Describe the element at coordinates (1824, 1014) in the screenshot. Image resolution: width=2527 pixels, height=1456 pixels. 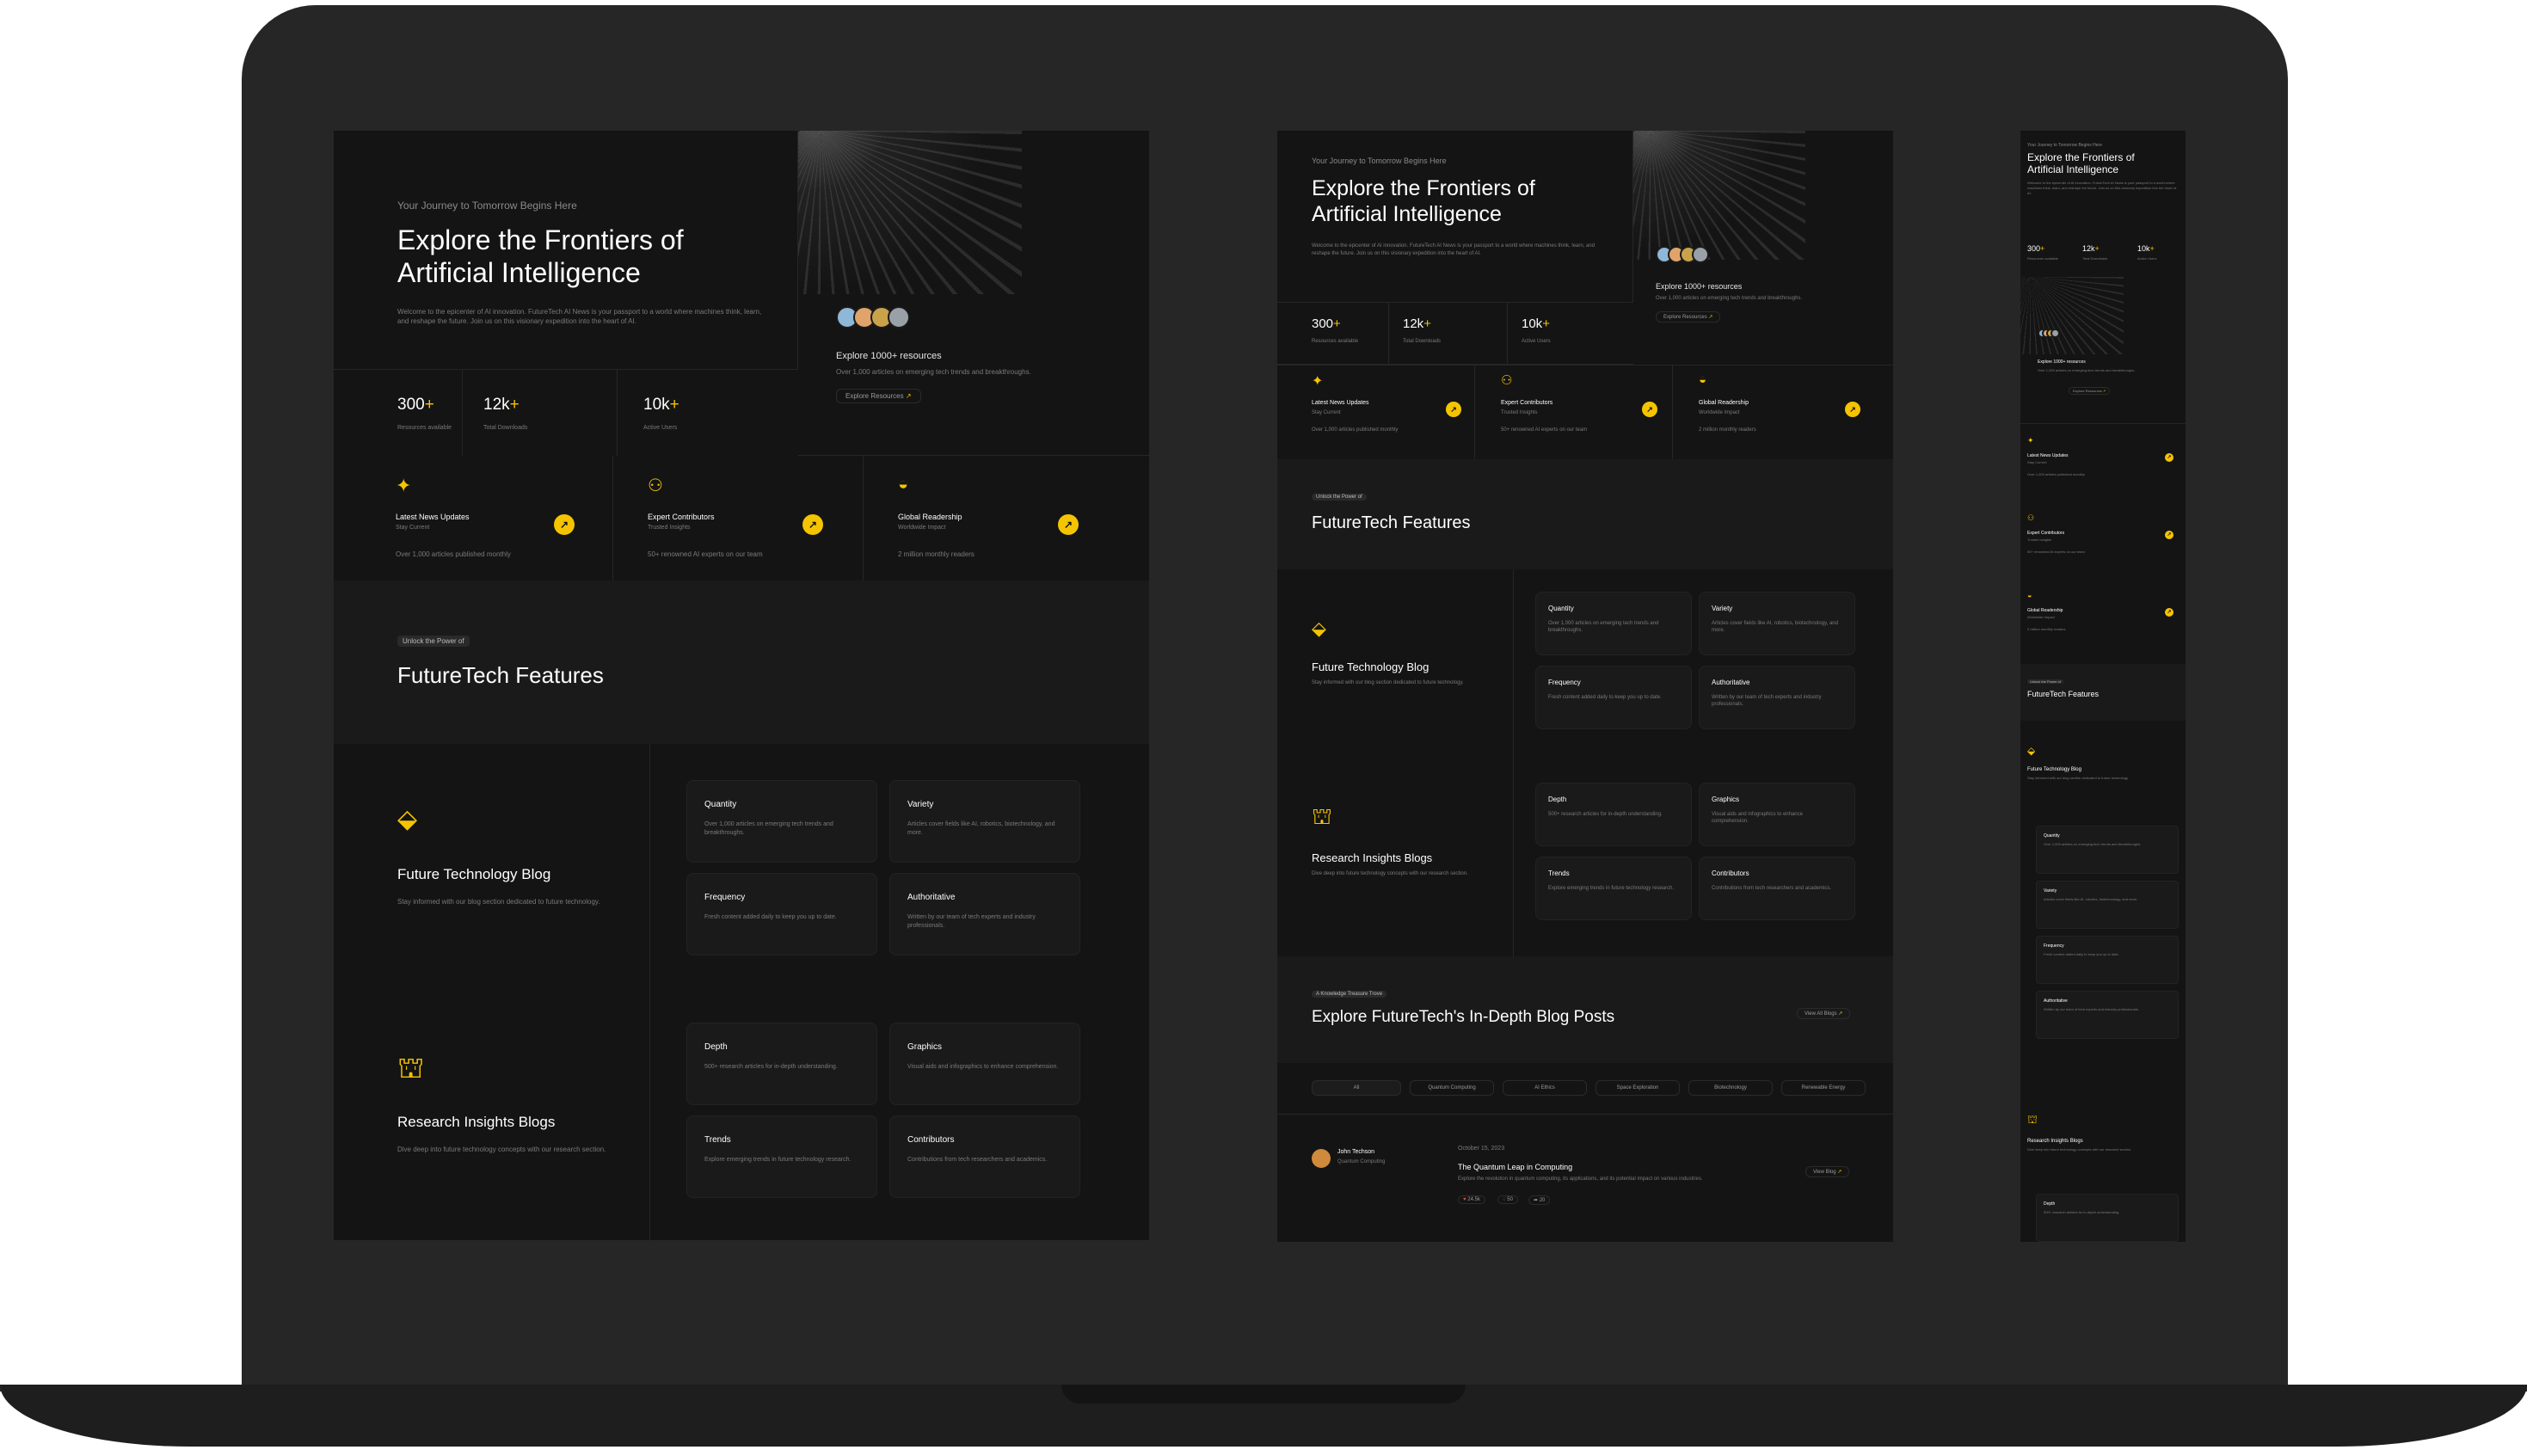
I see `view-all-blogs-button: View All Blogs ↗` at that location.